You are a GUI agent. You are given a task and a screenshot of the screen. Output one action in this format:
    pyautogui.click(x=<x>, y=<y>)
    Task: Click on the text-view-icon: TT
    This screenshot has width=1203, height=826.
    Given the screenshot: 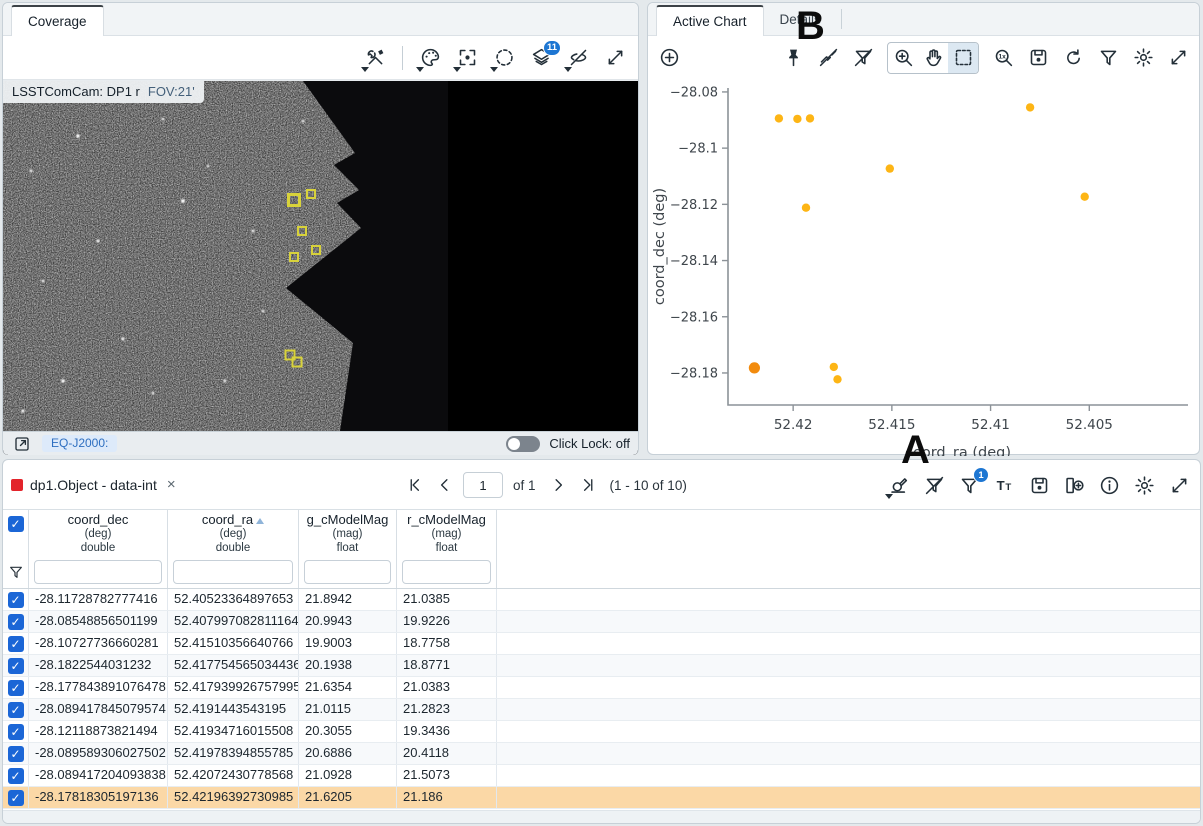 What is the action you would take?
    pyautogui.click(x=1004, y=485)
    